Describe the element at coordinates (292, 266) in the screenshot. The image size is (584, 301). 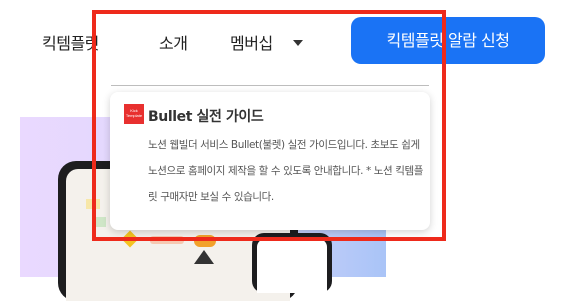
I see `phone-screen` at that location.